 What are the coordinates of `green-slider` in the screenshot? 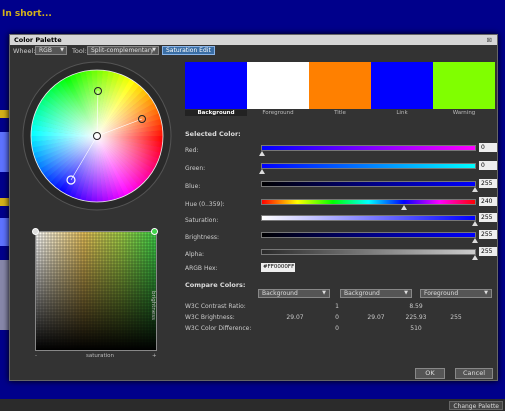 It's located at (367, 168).